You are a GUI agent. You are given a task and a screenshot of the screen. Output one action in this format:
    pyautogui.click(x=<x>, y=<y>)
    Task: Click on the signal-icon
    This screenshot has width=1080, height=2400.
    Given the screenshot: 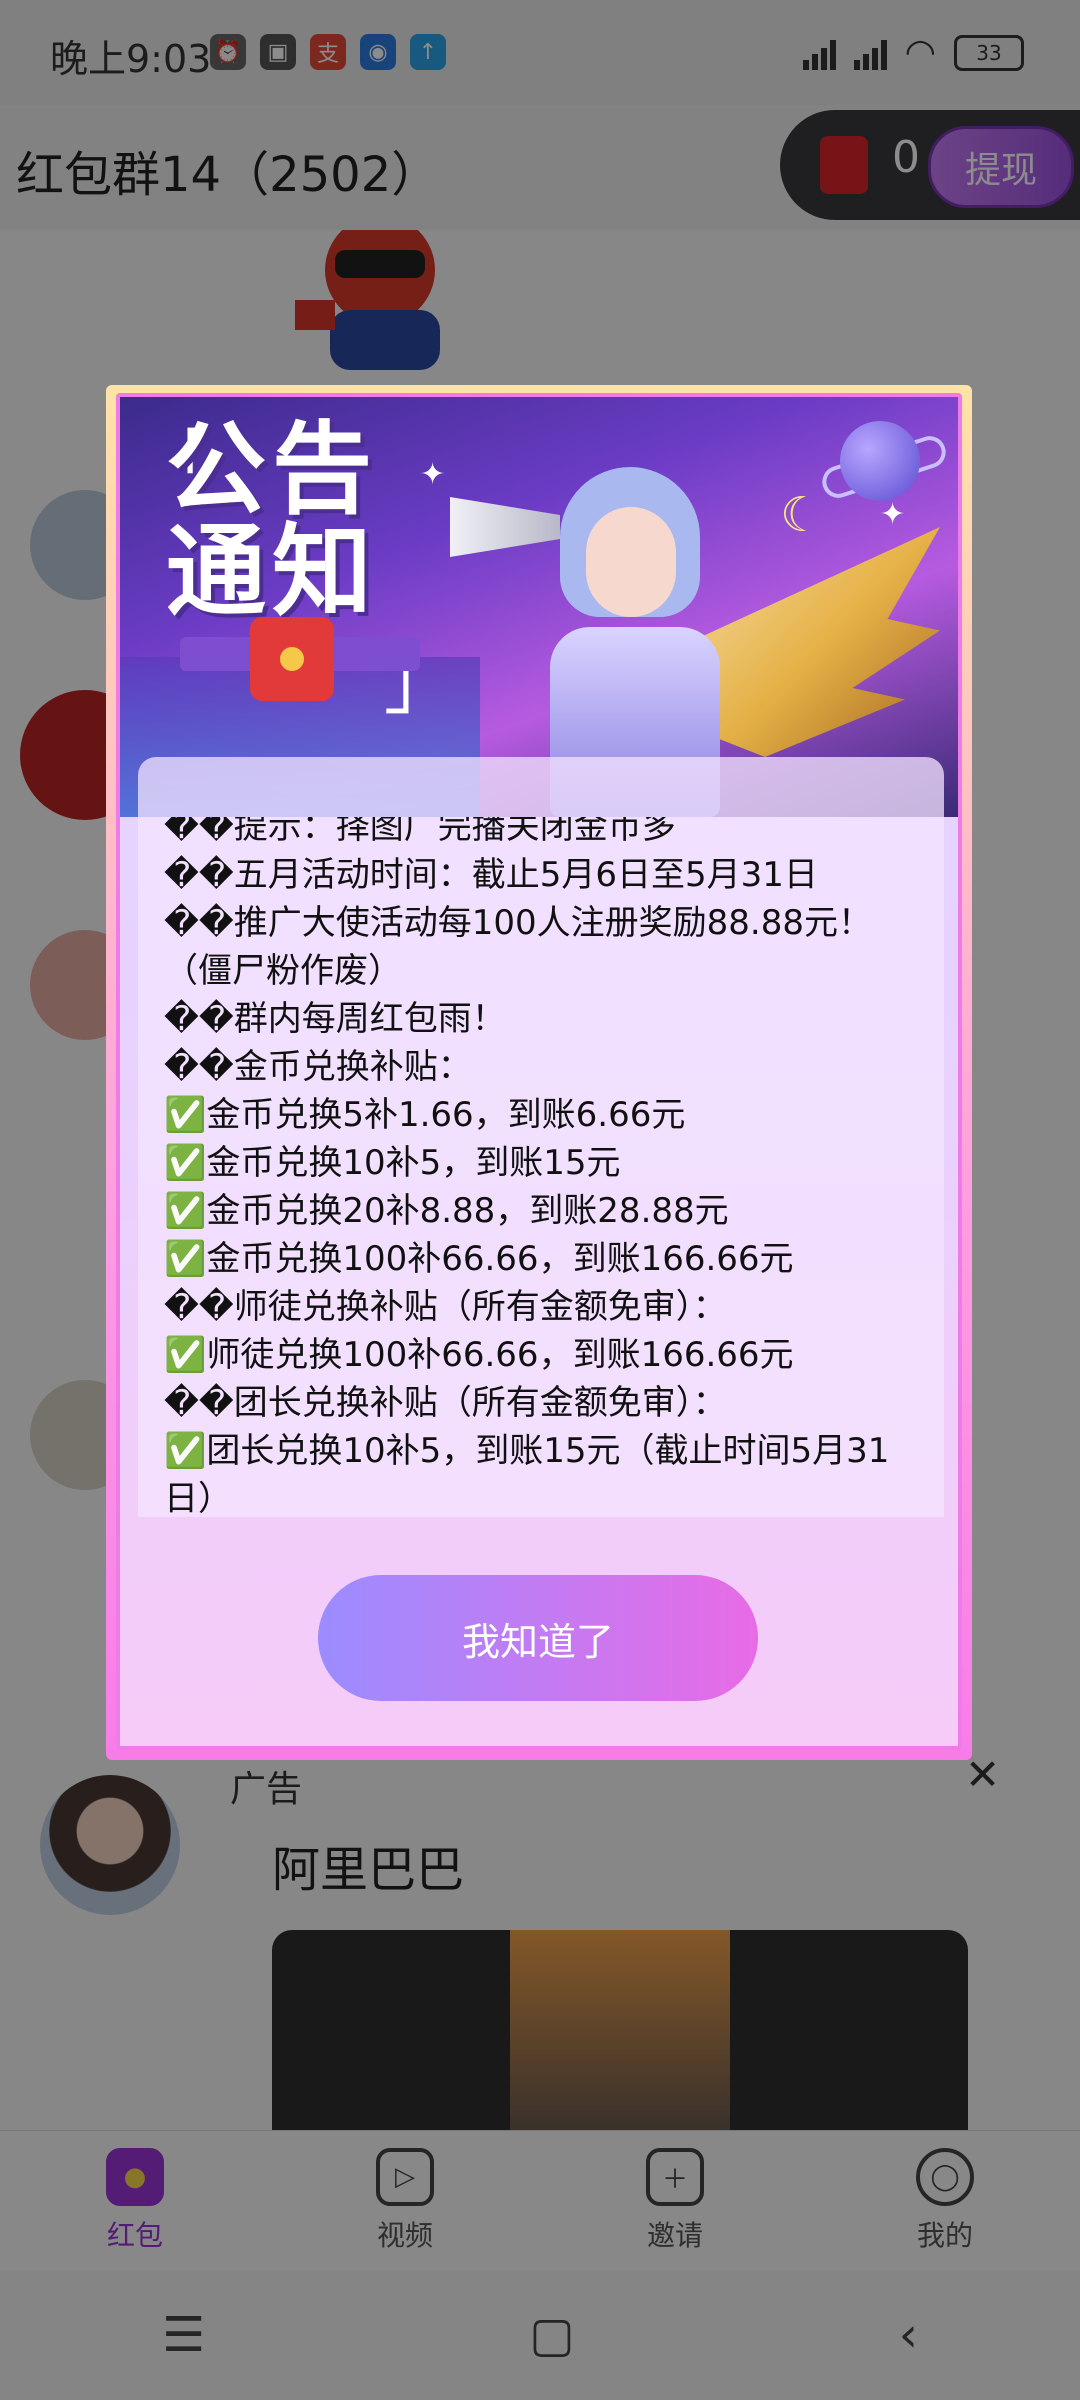 What is the action you would take?
    pyautogui.click(x=819, y=53)
    